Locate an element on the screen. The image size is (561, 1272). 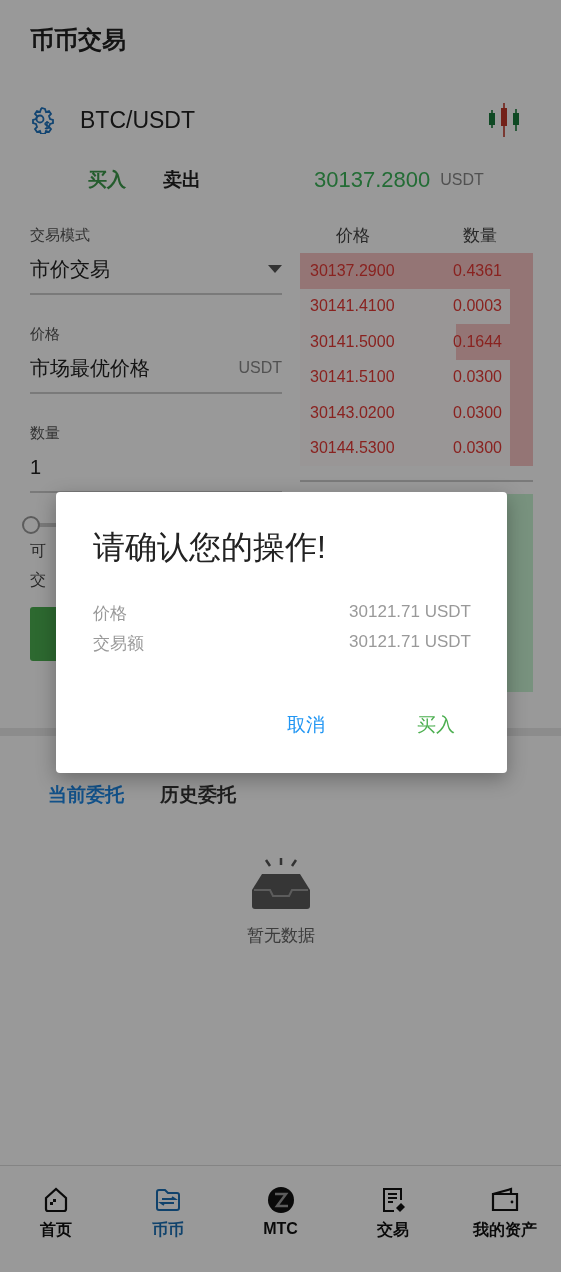
info-text: 可 is located at coordinates (38, 551).